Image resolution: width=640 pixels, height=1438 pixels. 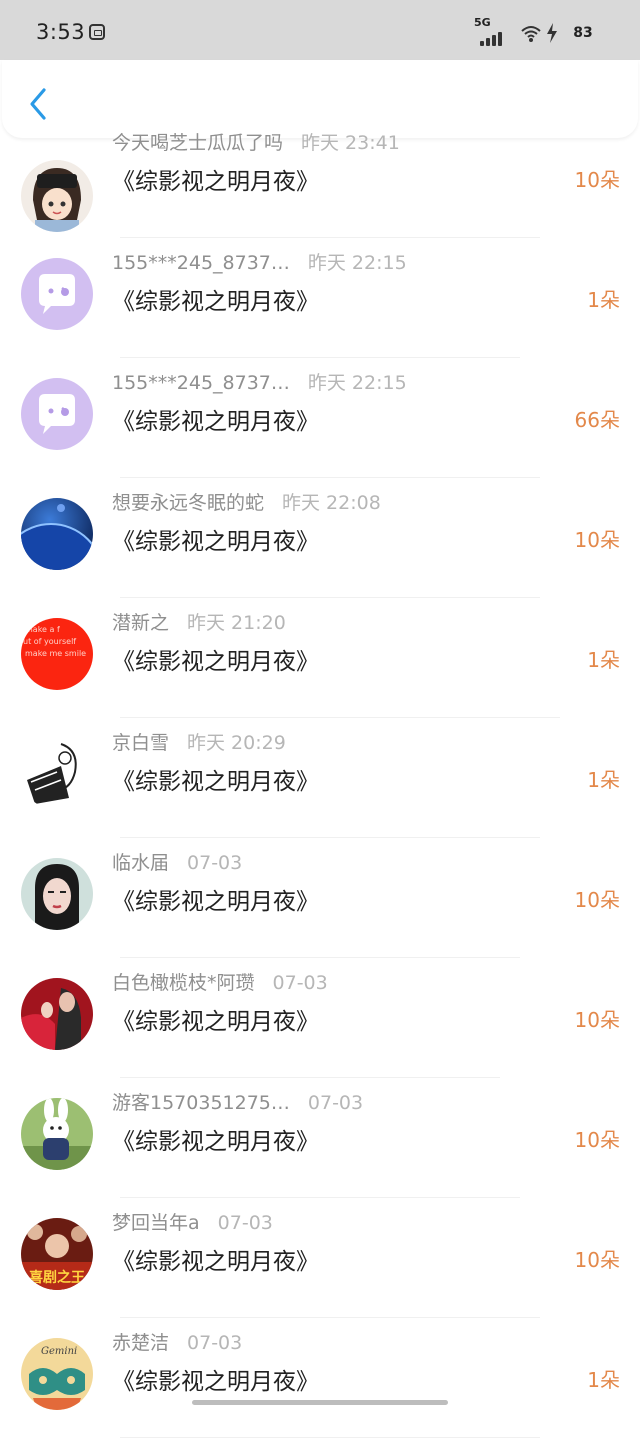 I want to click on list-item: 想要永远冬眠的蛇 昨天 22:08 《综影视之明月夜》 10朵, so click(x=320, y=538).